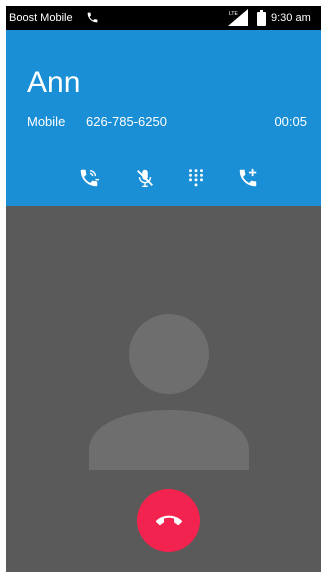 This screenshot has width=327, height=578. Describe the element at coordinates (233, 14) in the screenshot. I see `svg-text: LTE` at that location.